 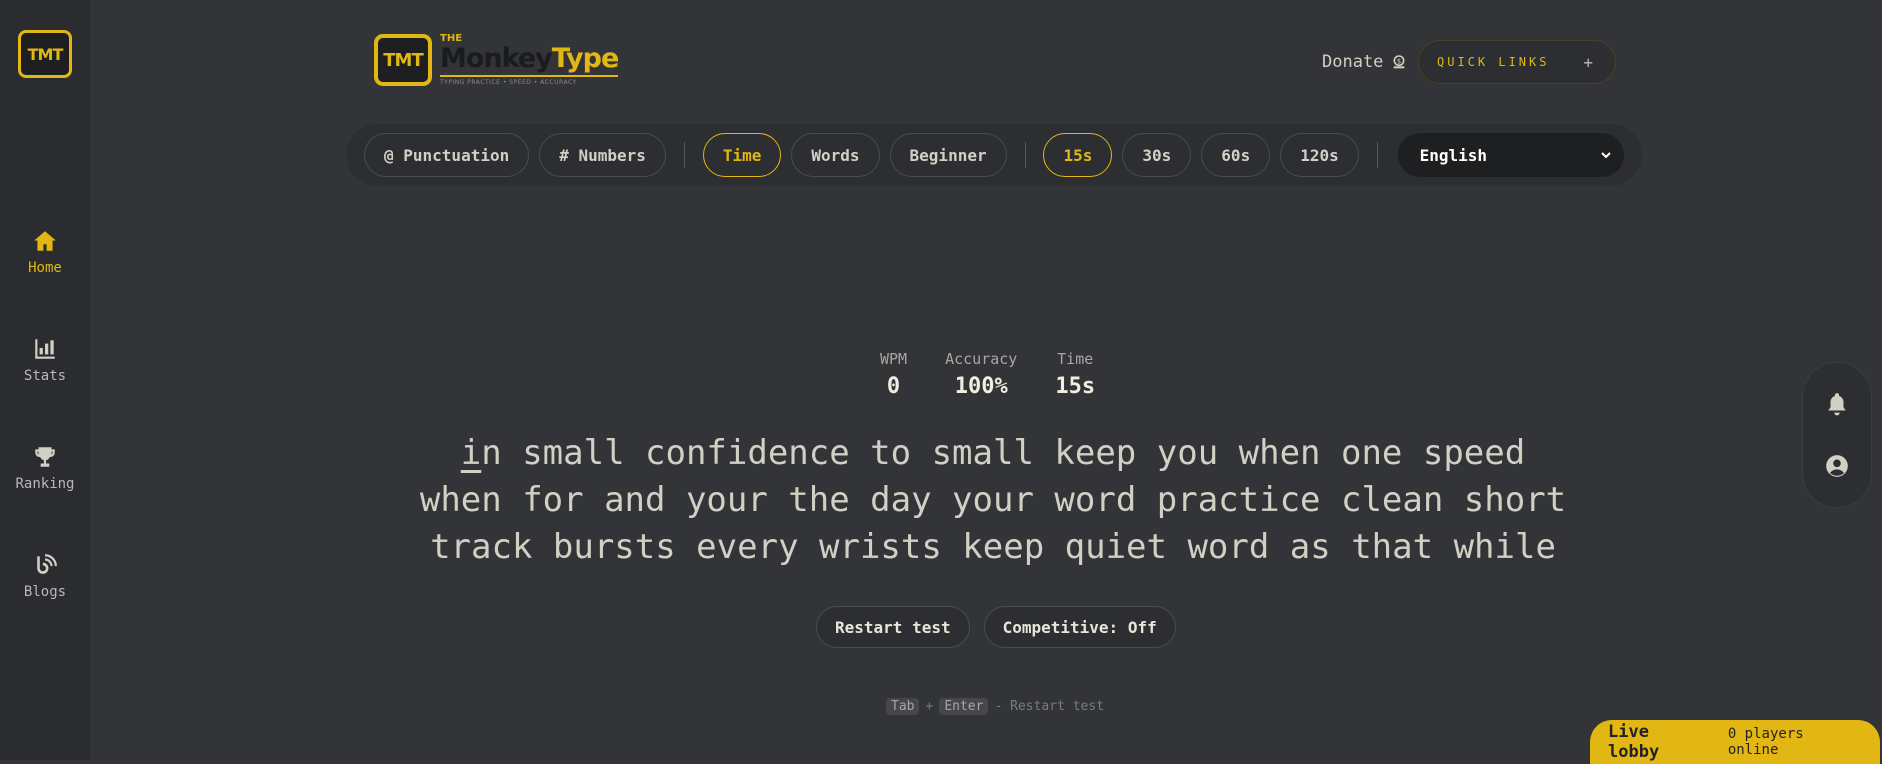 What do you see at coordinates (45, 414) in the screenshot?
I see `sidebar-nav: Home Stats Ranking Blogs` at bounding box center [45, 414].